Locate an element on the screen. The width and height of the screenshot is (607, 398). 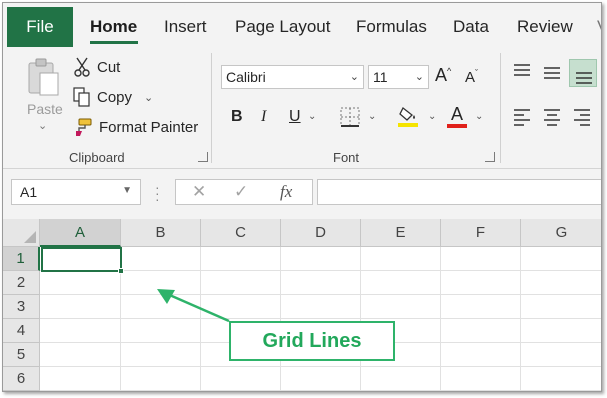
increase-font-size-button: A^ is located at coordinates (443, 75).